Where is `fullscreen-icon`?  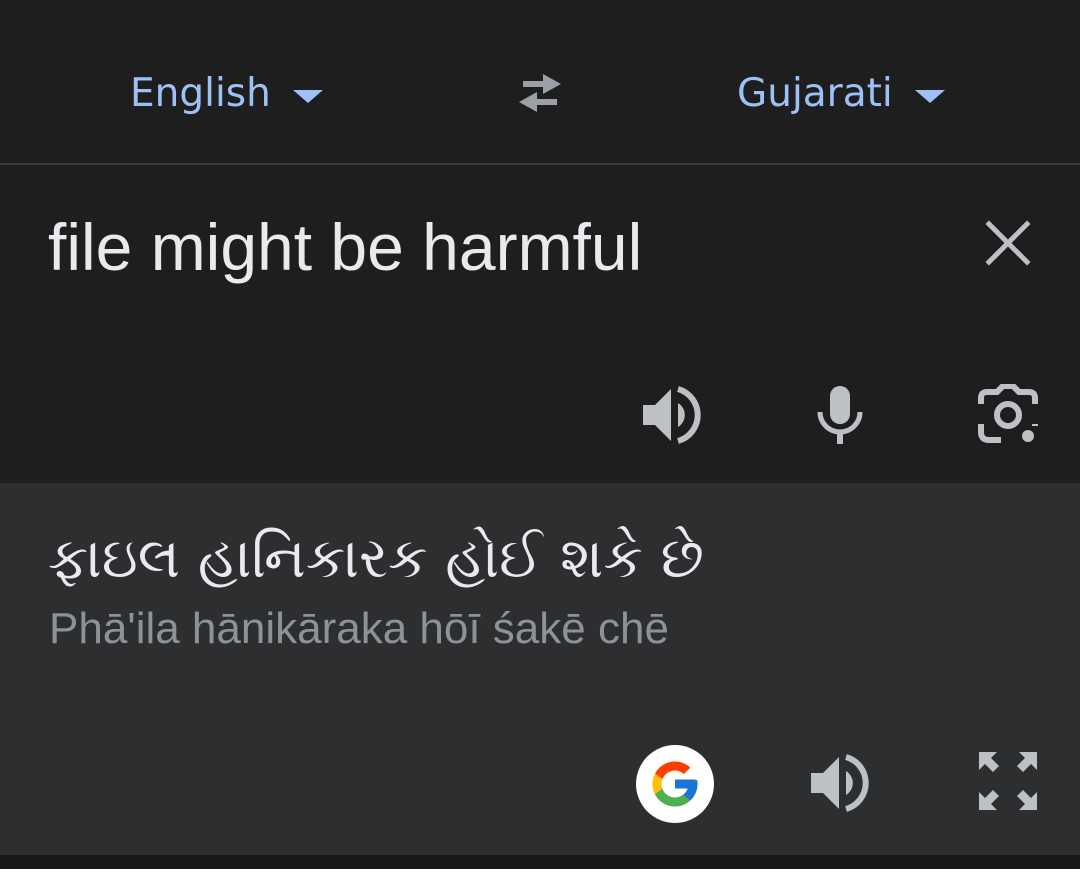 fullscreen-icon is located at coordinates (1008, 781).